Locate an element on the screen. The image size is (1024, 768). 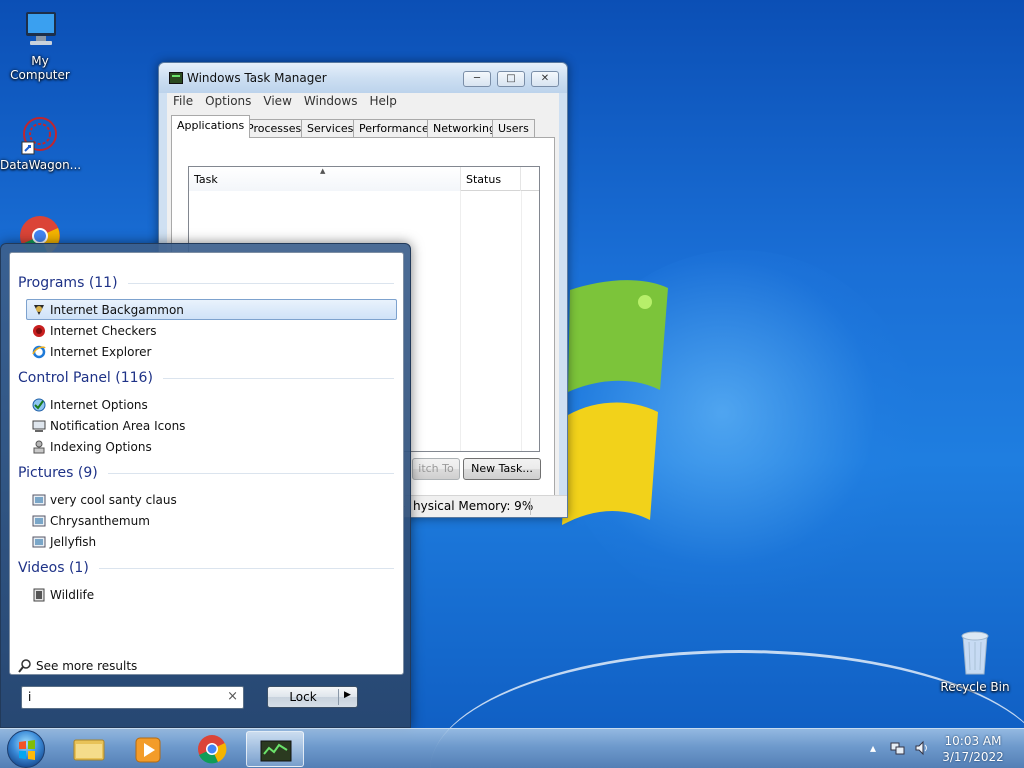
see-more-results-link: See more results is located at coordinates (77, 666).